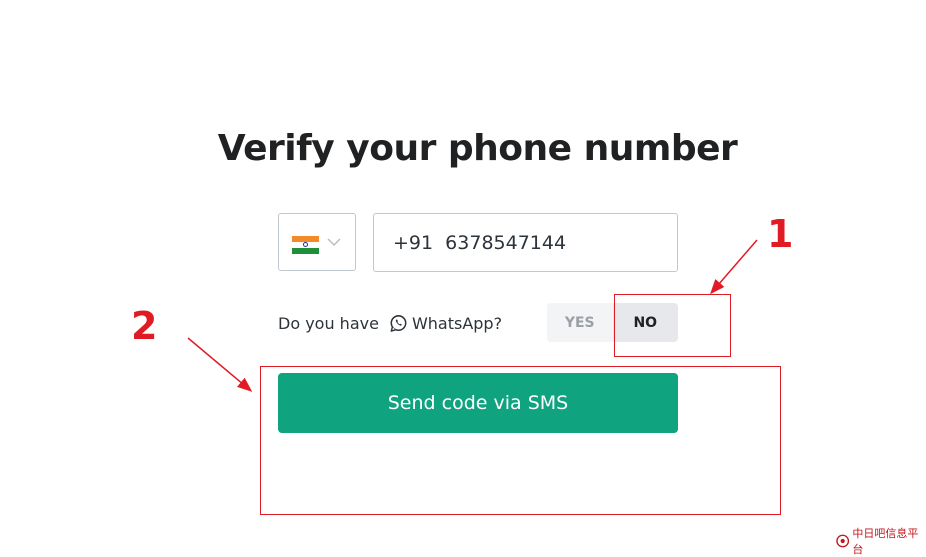 The width and height of the screenshot is (926, 557). What do you see at coordinates (843, 541) in the screenshot?
I see `watermark-logo-icon` at bounding box center [843, 541].